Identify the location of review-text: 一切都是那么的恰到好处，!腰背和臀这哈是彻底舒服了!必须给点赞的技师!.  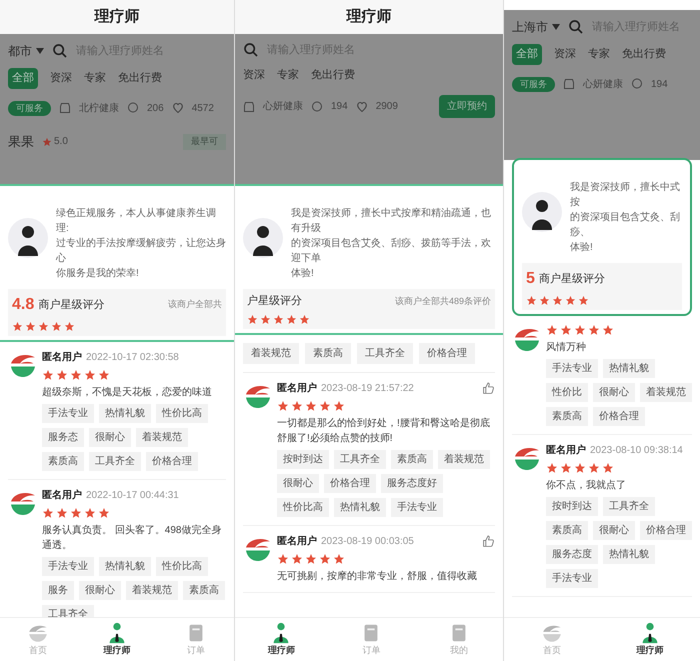
(384, 431).